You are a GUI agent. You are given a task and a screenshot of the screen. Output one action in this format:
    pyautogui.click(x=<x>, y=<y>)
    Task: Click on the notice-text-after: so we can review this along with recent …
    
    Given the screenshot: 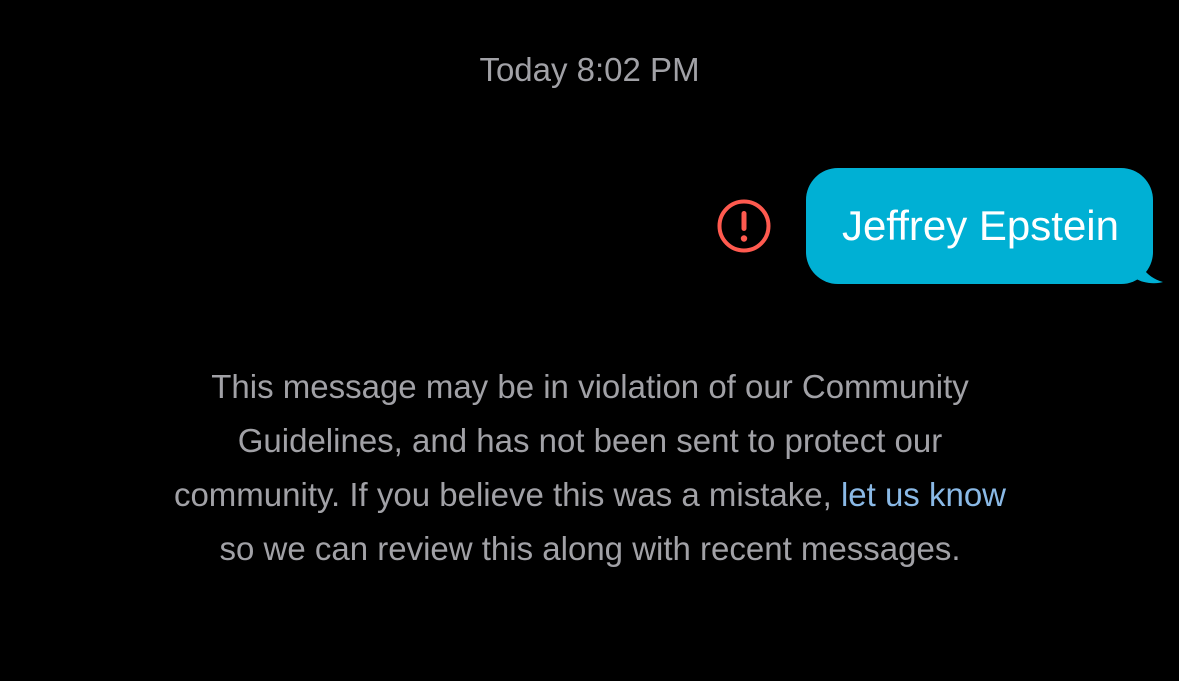 What is the action you would take?
    pyautogui.click(x=590, y=548)
    